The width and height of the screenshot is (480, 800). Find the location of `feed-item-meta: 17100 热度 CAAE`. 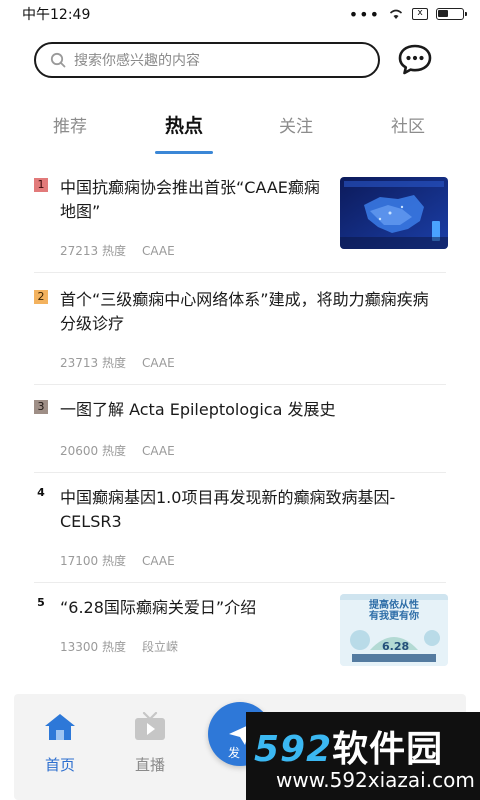

feed-item-meta: 17100 热度 CAAE is located at coordinates (117, 560).